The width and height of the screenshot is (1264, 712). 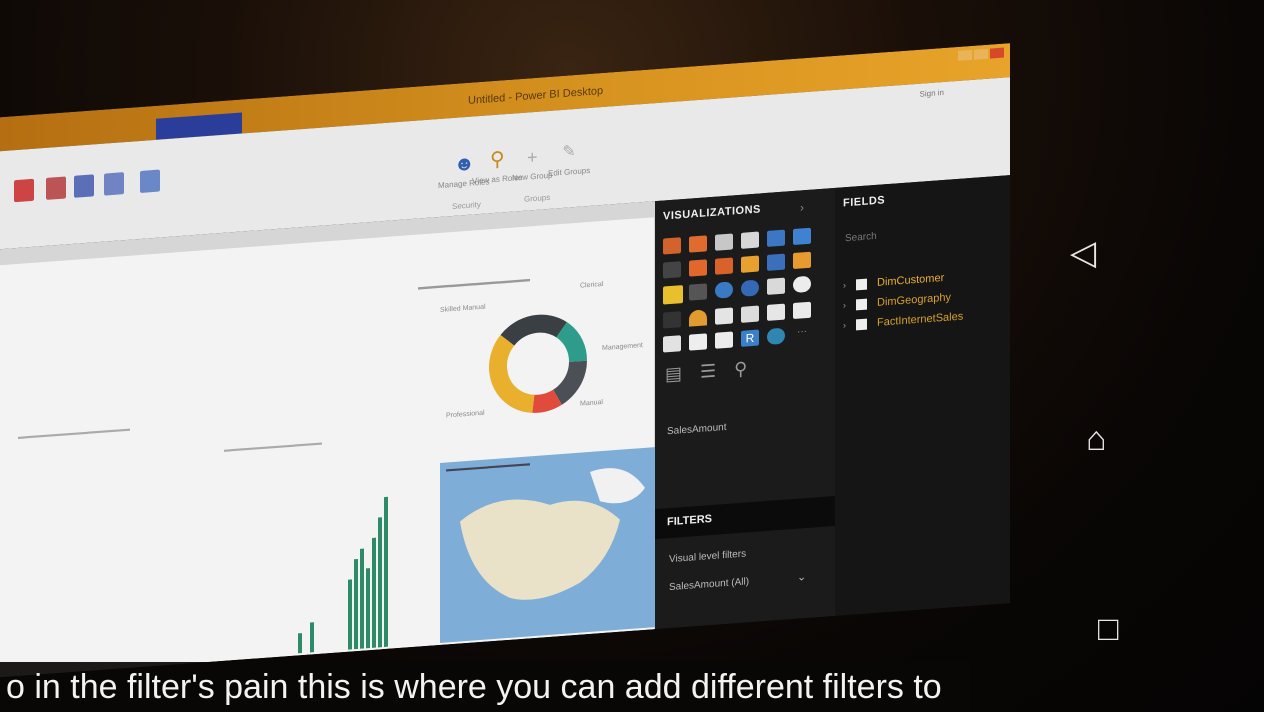 What do you see at coordinates (465, 414) in the screenshot?
I see `donut-label-professional: Professional` at bounding box center [465, 414].